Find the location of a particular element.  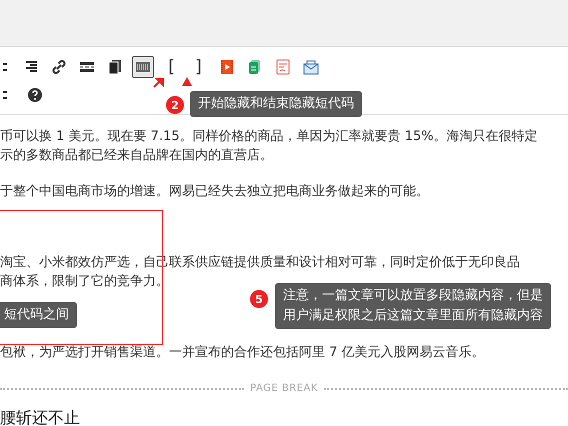

mail-icon is located at coordinates (311, 67).